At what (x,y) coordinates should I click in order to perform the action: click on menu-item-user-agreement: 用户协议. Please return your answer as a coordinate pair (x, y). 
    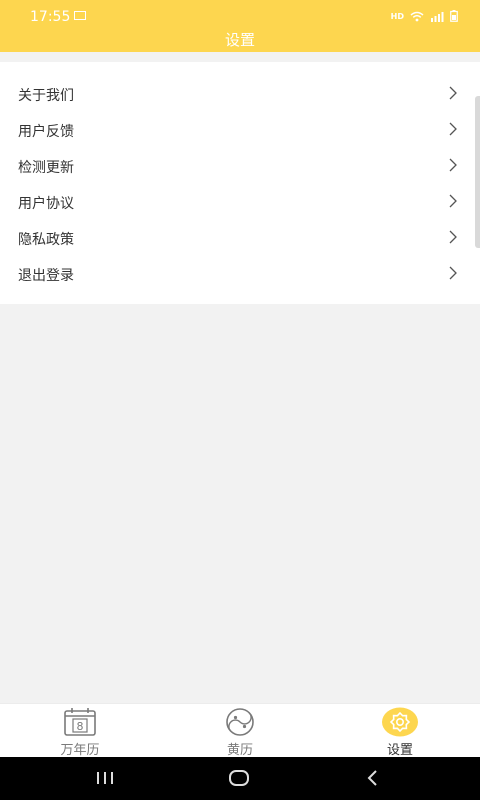
    Looking at the image, I should click on (240, 202).